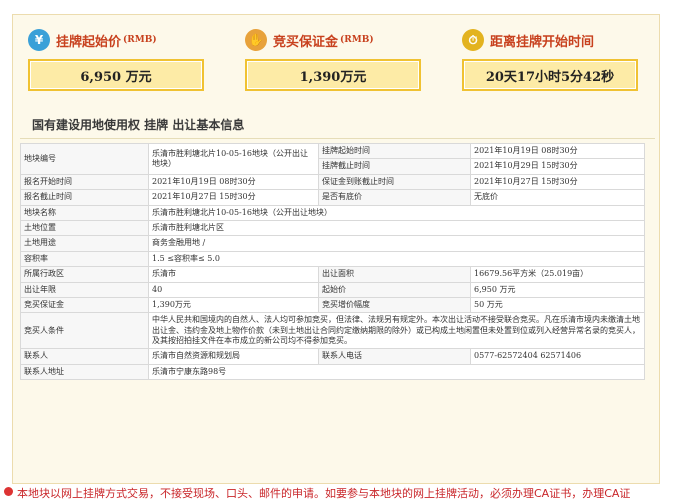  I want to click on field-value: 商务金融用地 /, so click(396, 243).